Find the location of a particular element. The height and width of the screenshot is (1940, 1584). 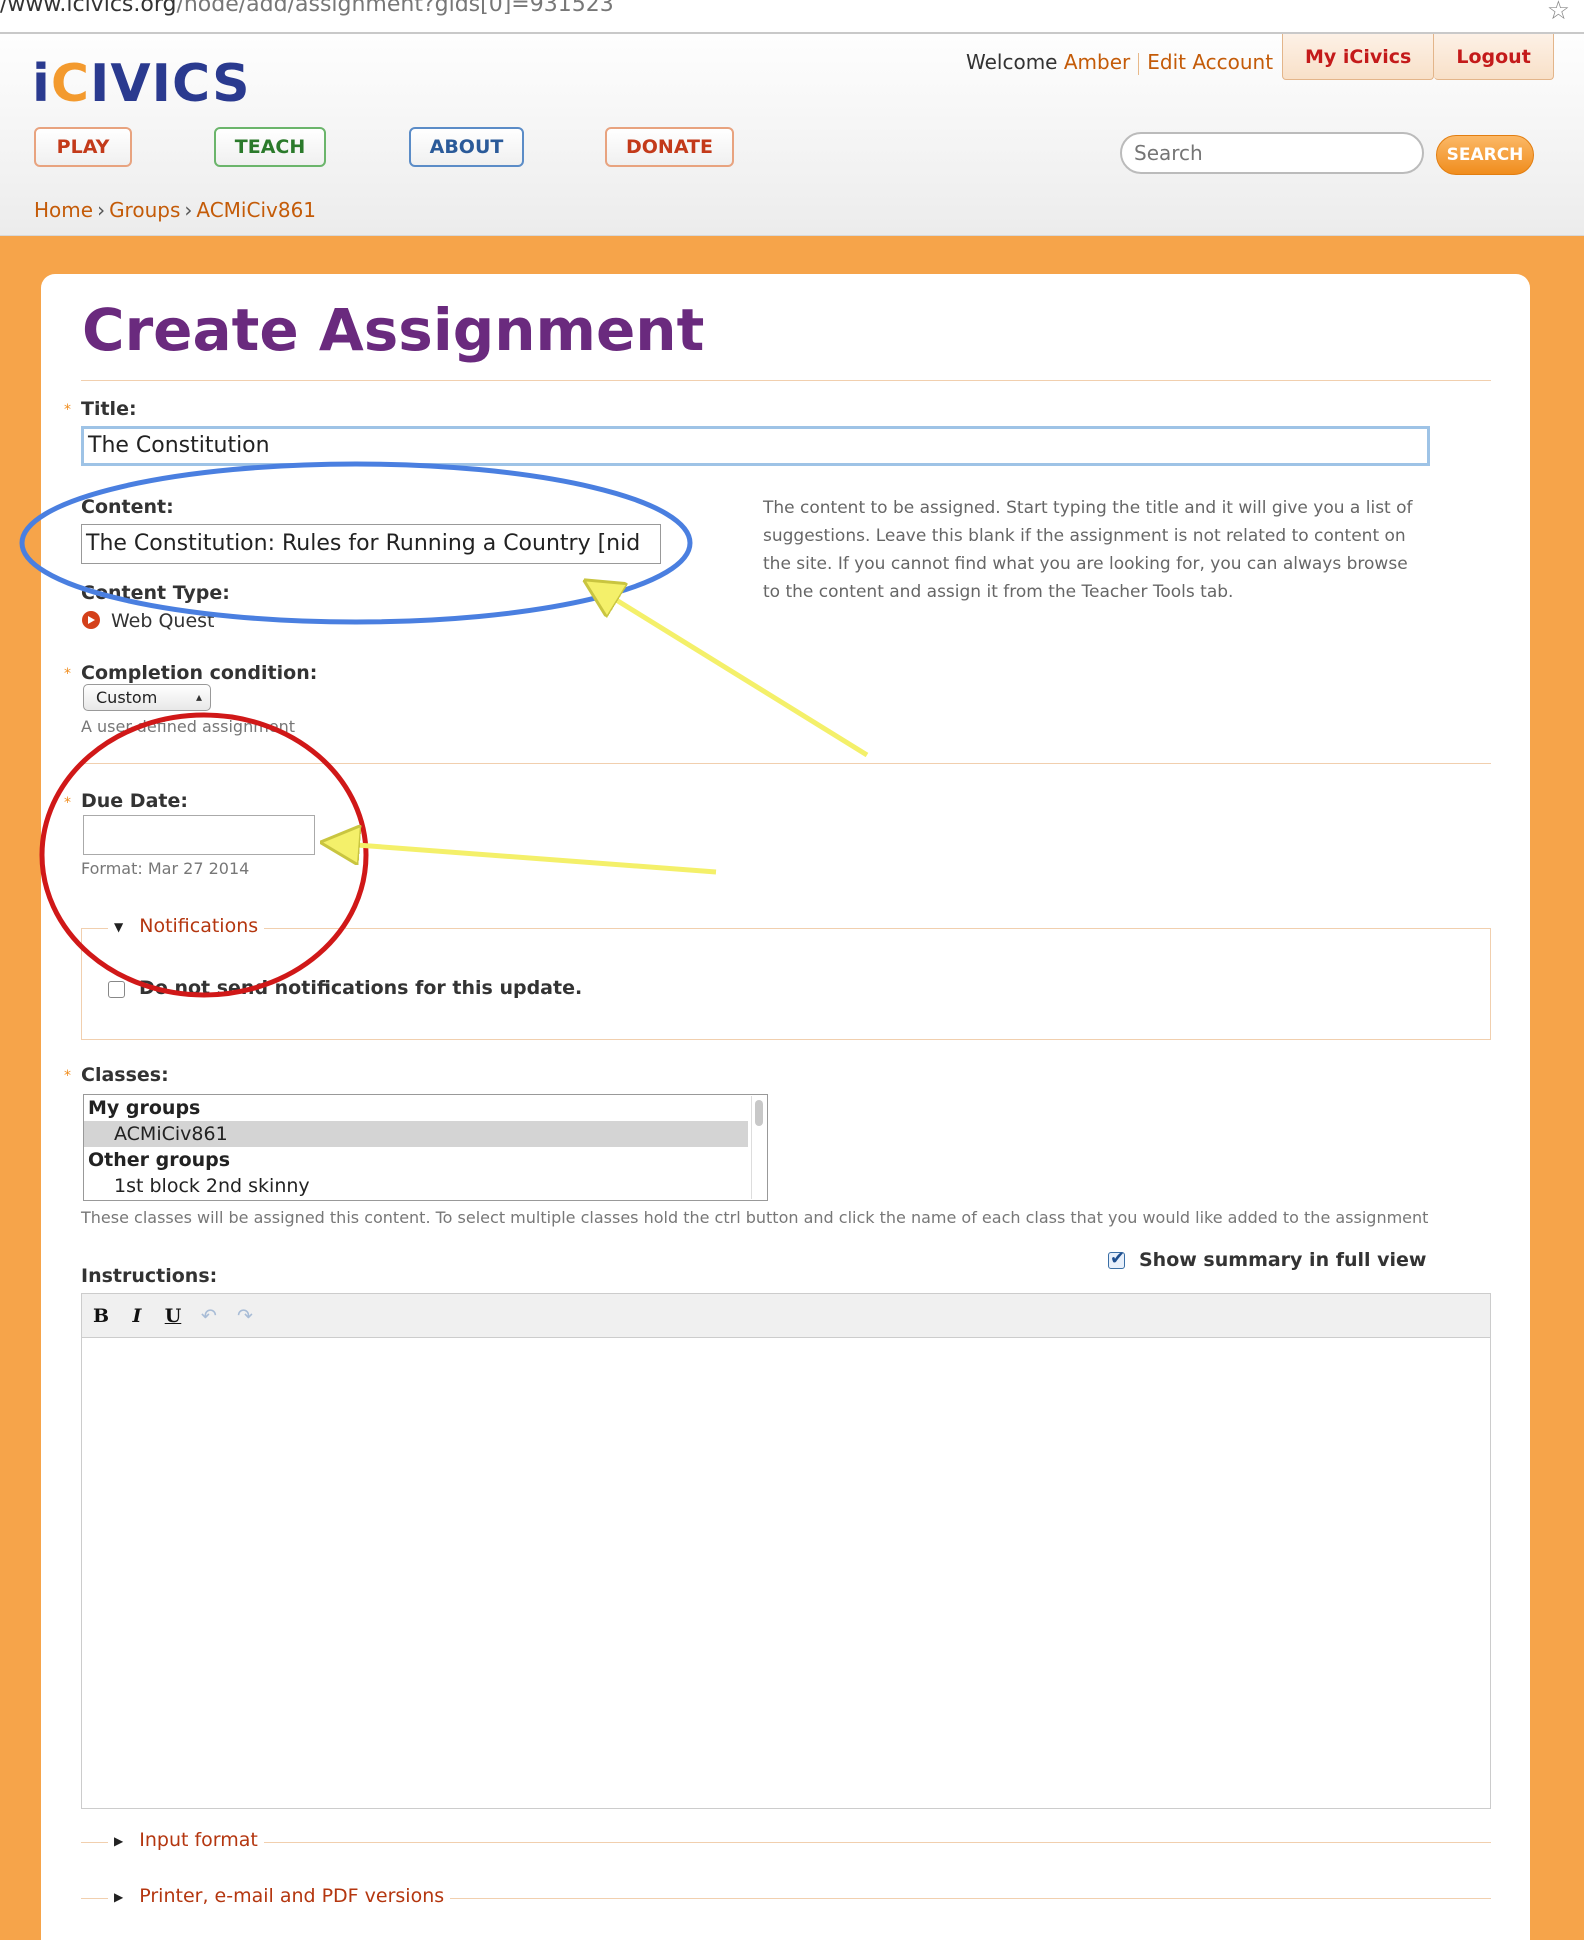

scrollbar-thumb is located at coordinates (759, 1113).